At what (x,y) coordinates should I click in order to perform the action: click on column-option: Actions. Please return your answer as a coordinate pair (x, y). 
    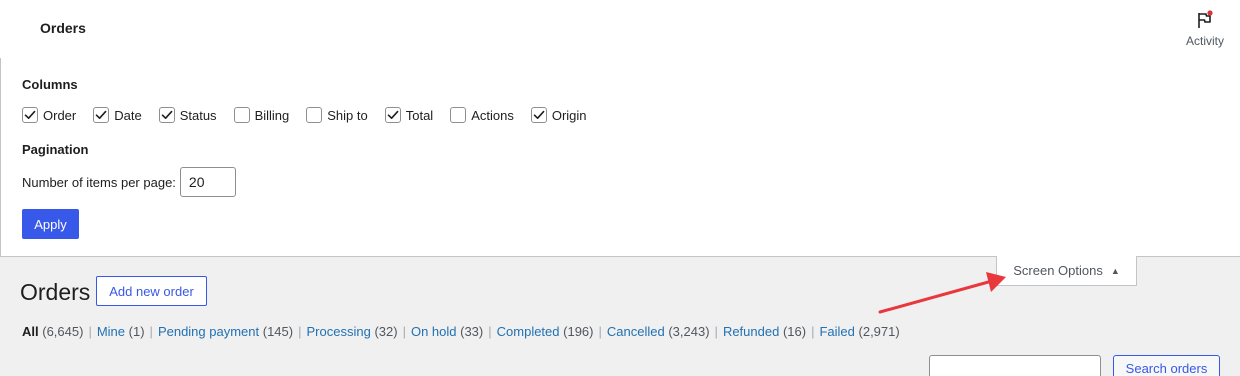
    Looking at the image, I should click on (482, 115).